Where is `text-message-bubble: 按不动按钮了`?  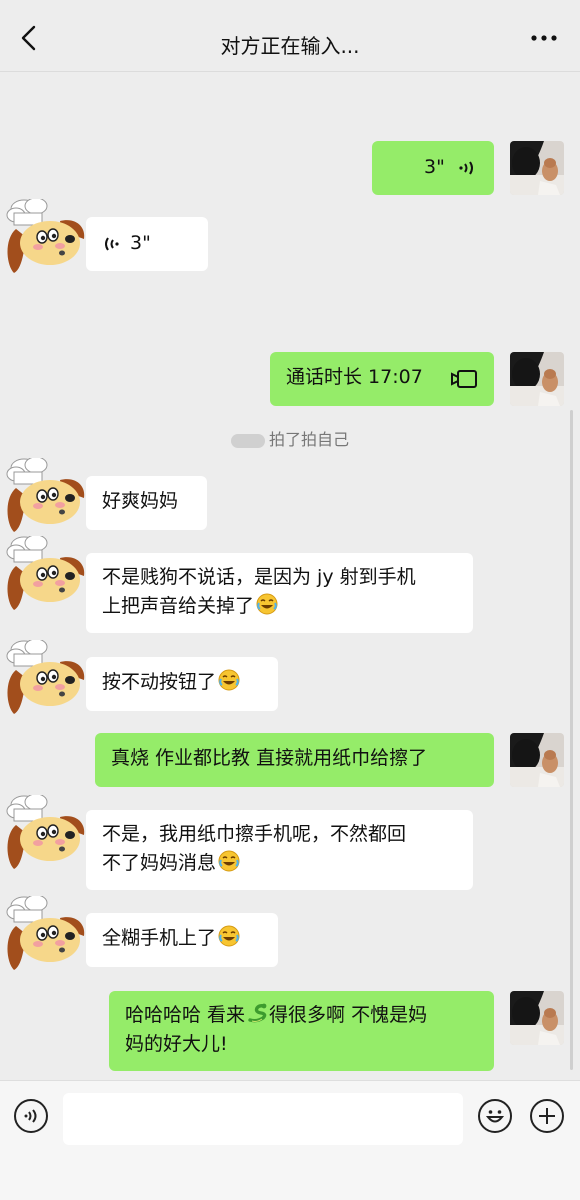
text-message-bubble: 按不动按钮了 is located at coordinates (182, 684).